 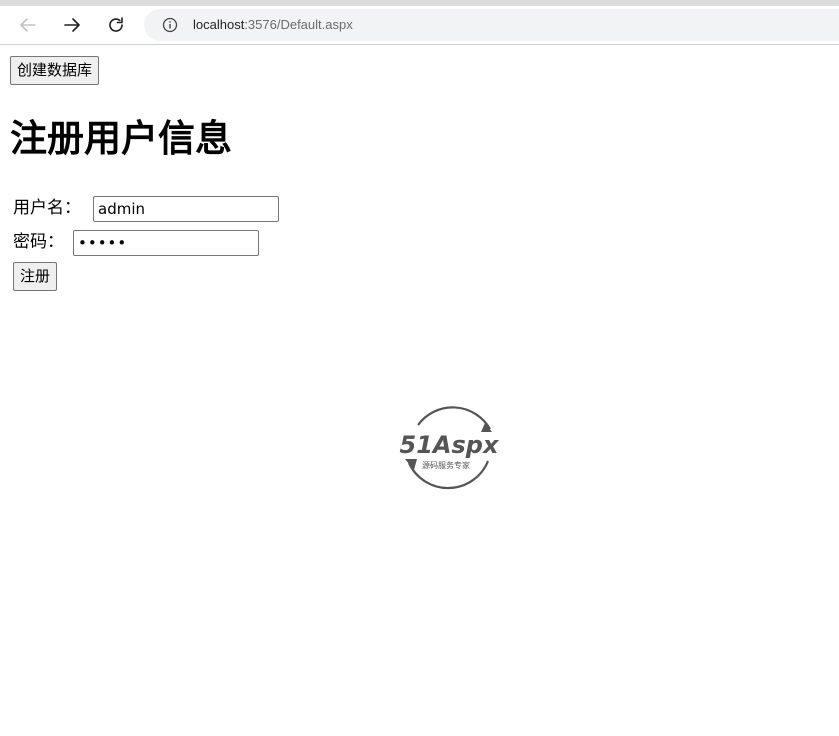 I want to click on register-button: 注册, so click(x=35, y=276).